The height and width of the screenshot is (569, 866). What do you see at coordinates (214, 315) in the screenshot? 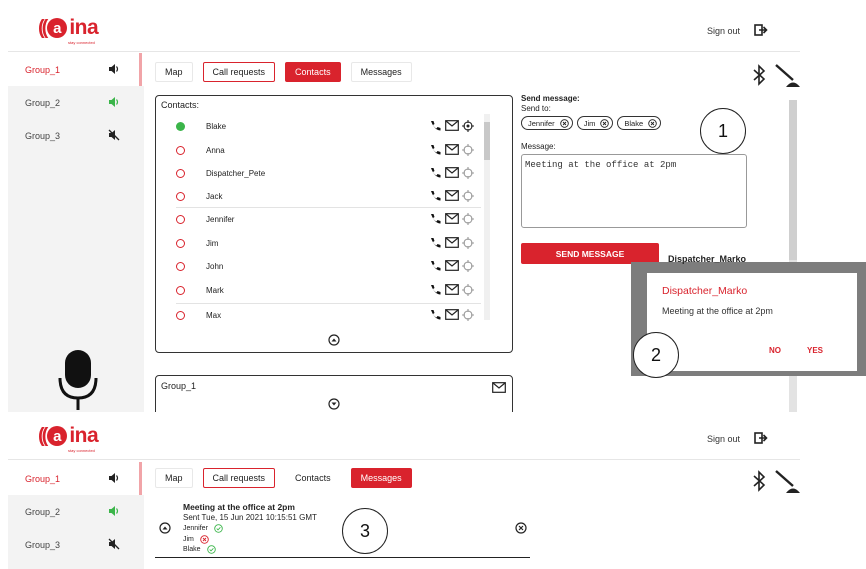
I see `contact-name: Max` at bounding box center [214, 315].